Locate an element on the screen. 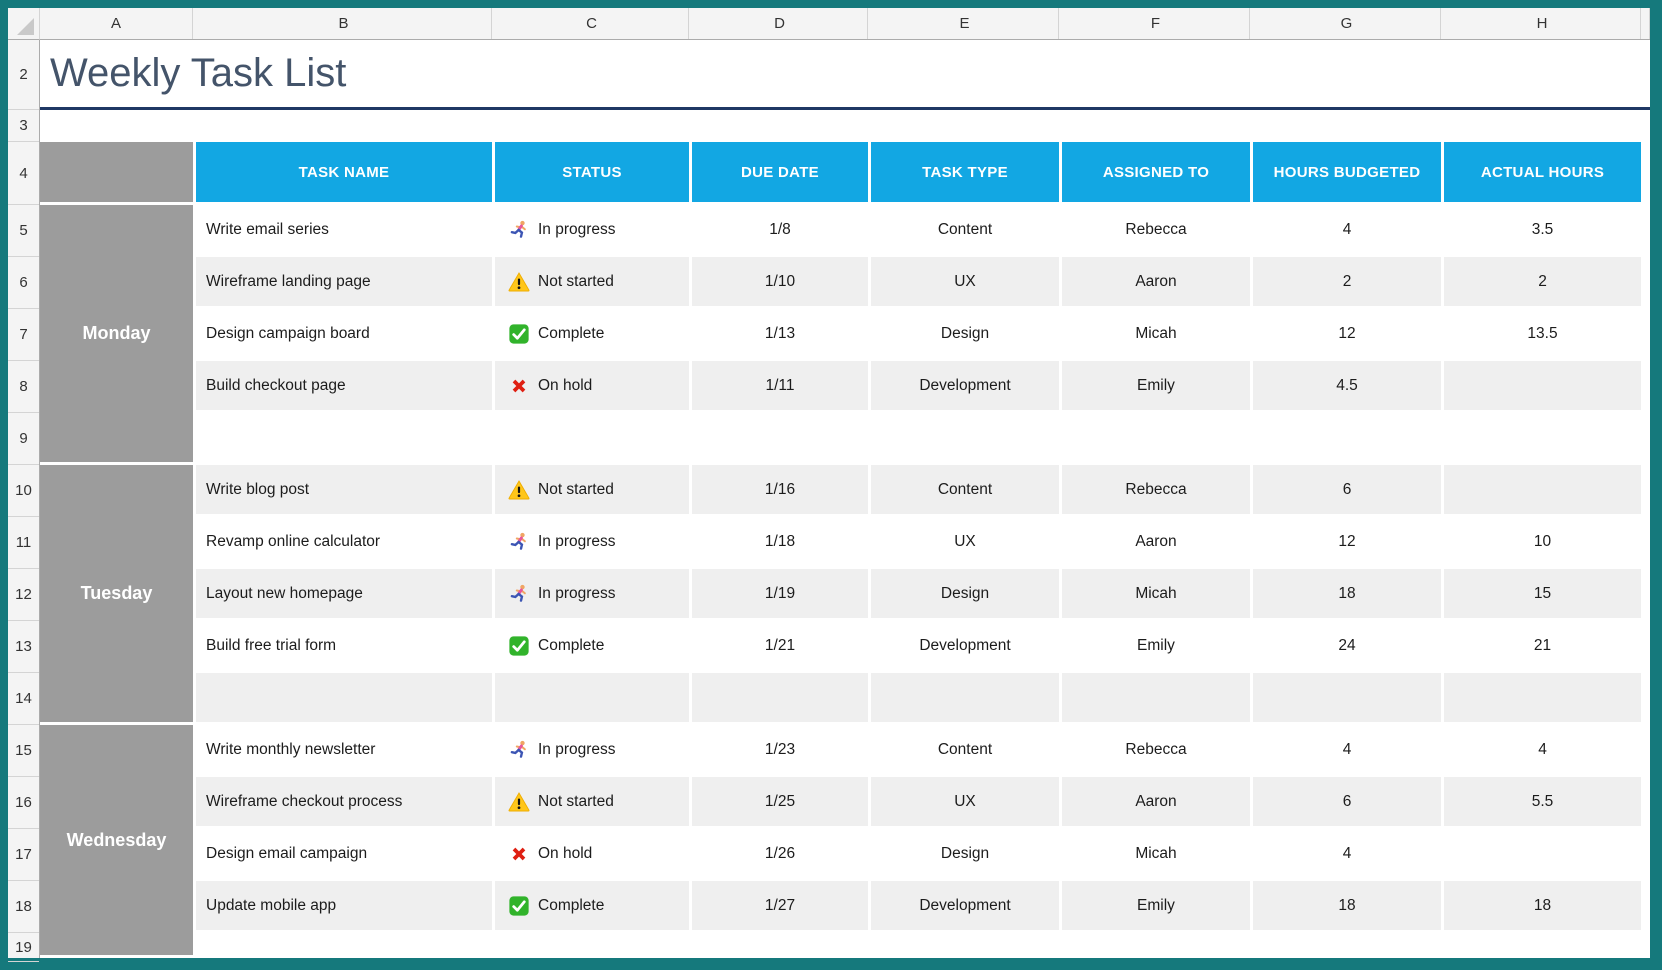  header-corner-cell is located at coordinates (116, 172).